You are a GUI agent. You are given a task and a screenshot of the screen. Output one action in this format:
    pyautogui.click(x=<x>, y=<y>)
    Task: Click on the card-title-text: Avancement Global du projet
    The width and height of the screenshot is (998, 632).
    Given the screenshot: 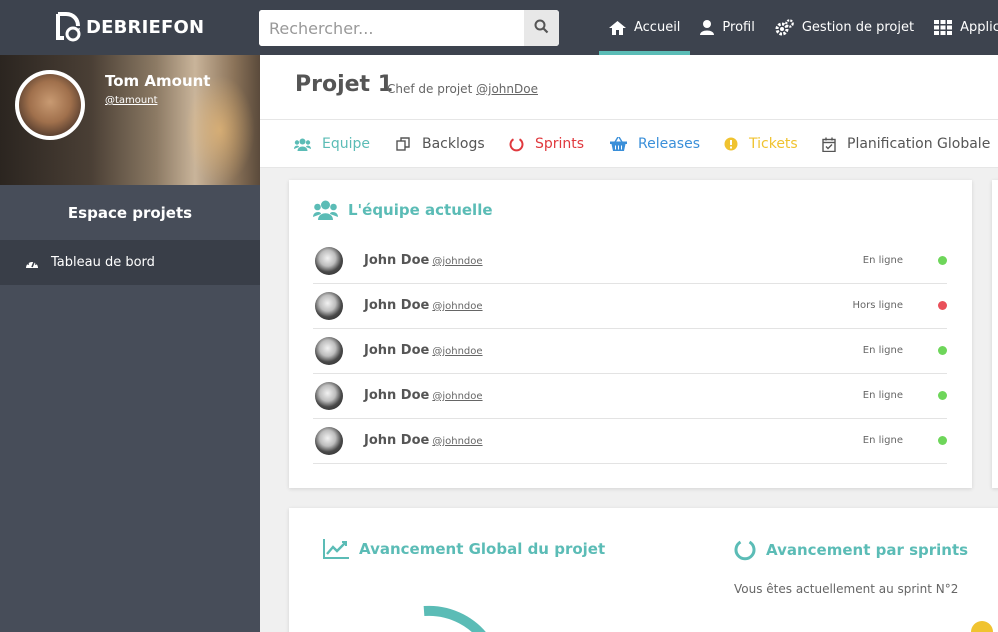 What is the action you would take?
    pyautogui.click(x=482, y=549)
    